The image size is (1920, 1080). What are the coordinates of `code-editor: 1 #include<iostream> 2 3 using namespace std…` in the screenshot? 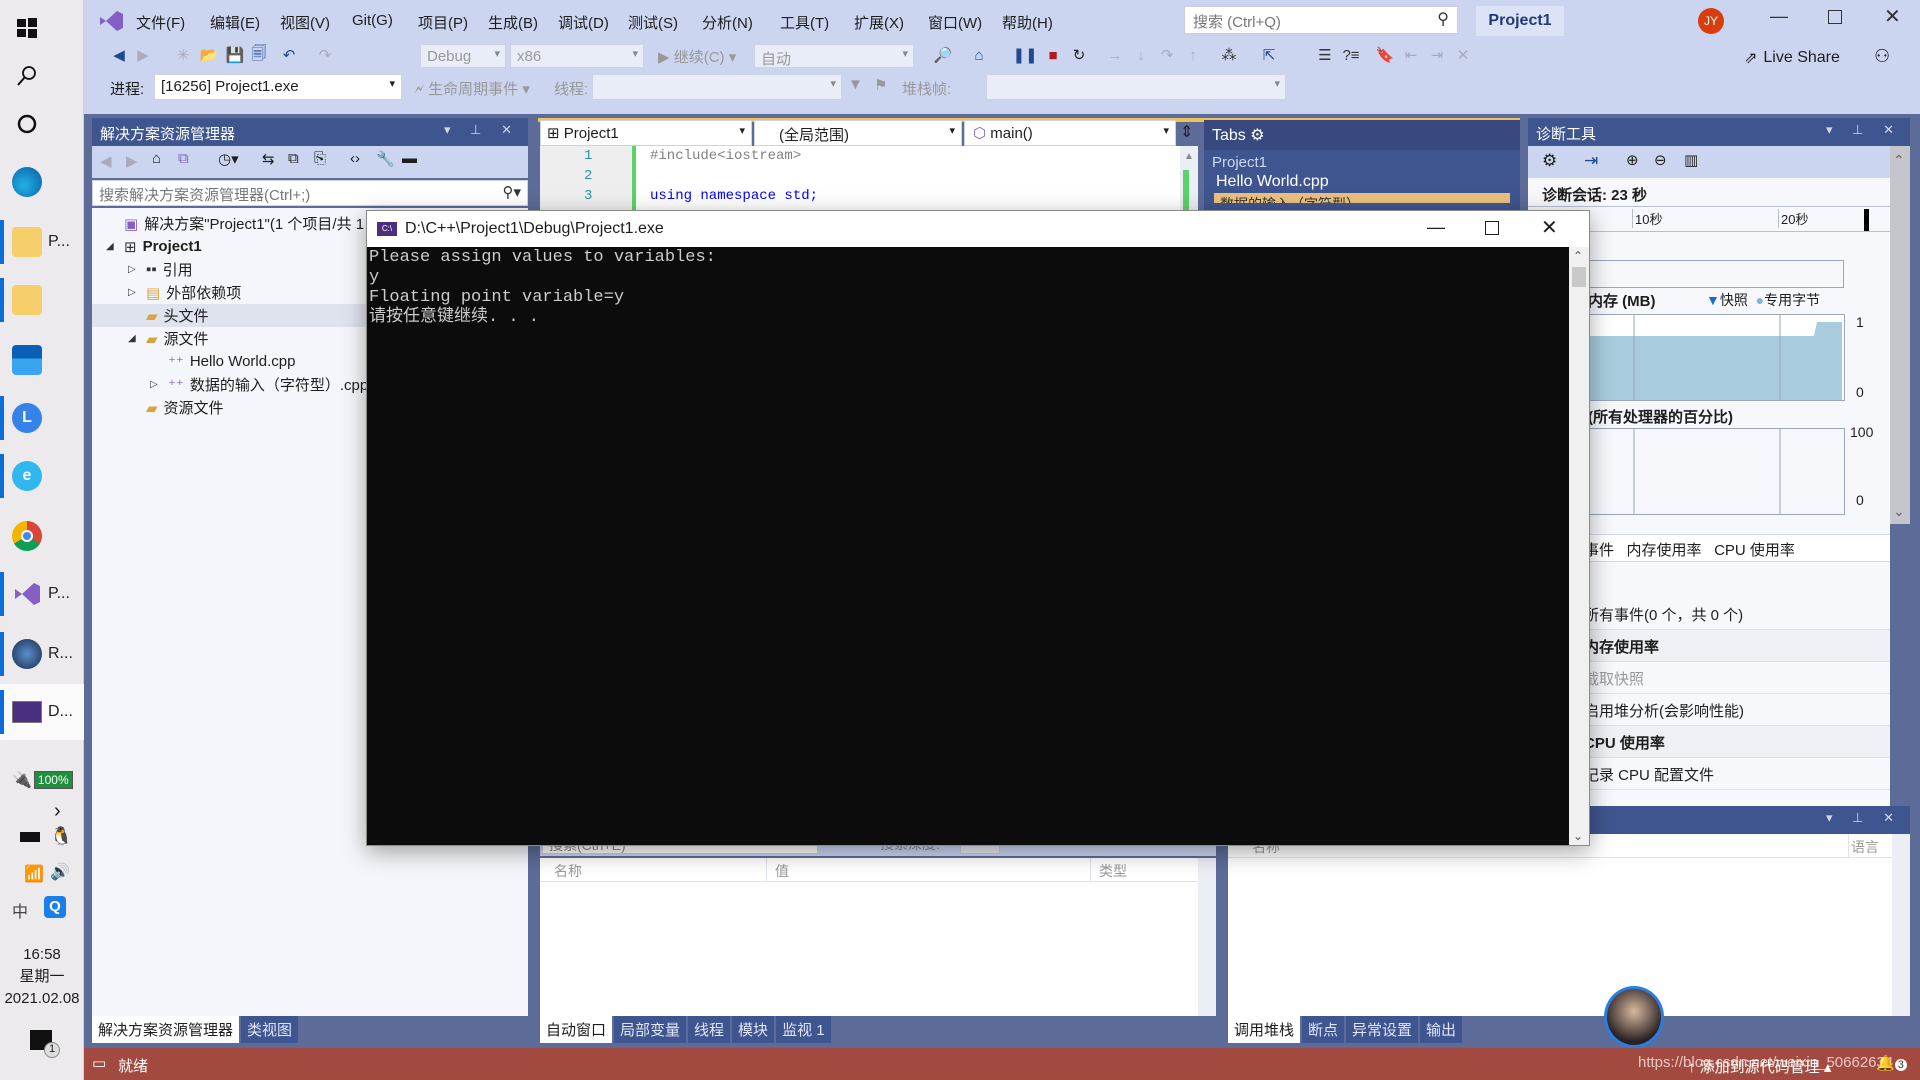 It's located at (869, 181).